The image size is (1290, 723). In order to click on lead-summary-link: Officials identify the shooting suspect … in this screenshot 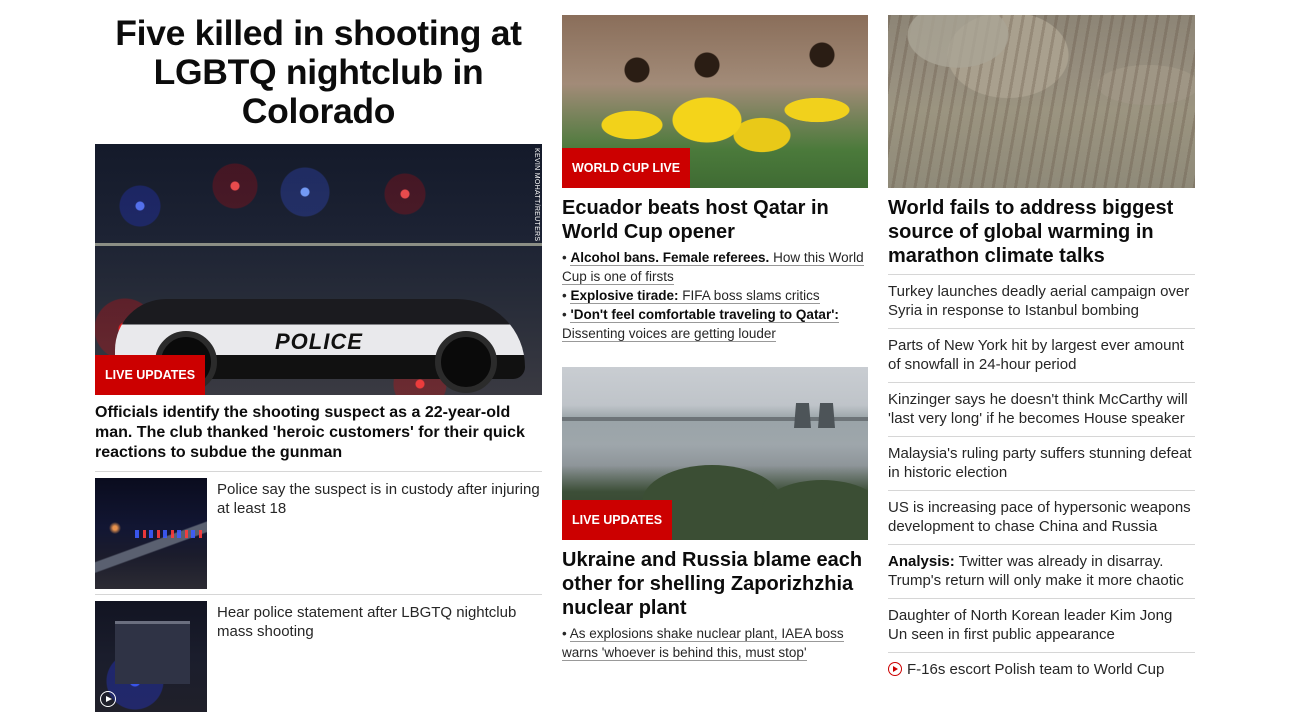, I will do `click(318, 433)`.